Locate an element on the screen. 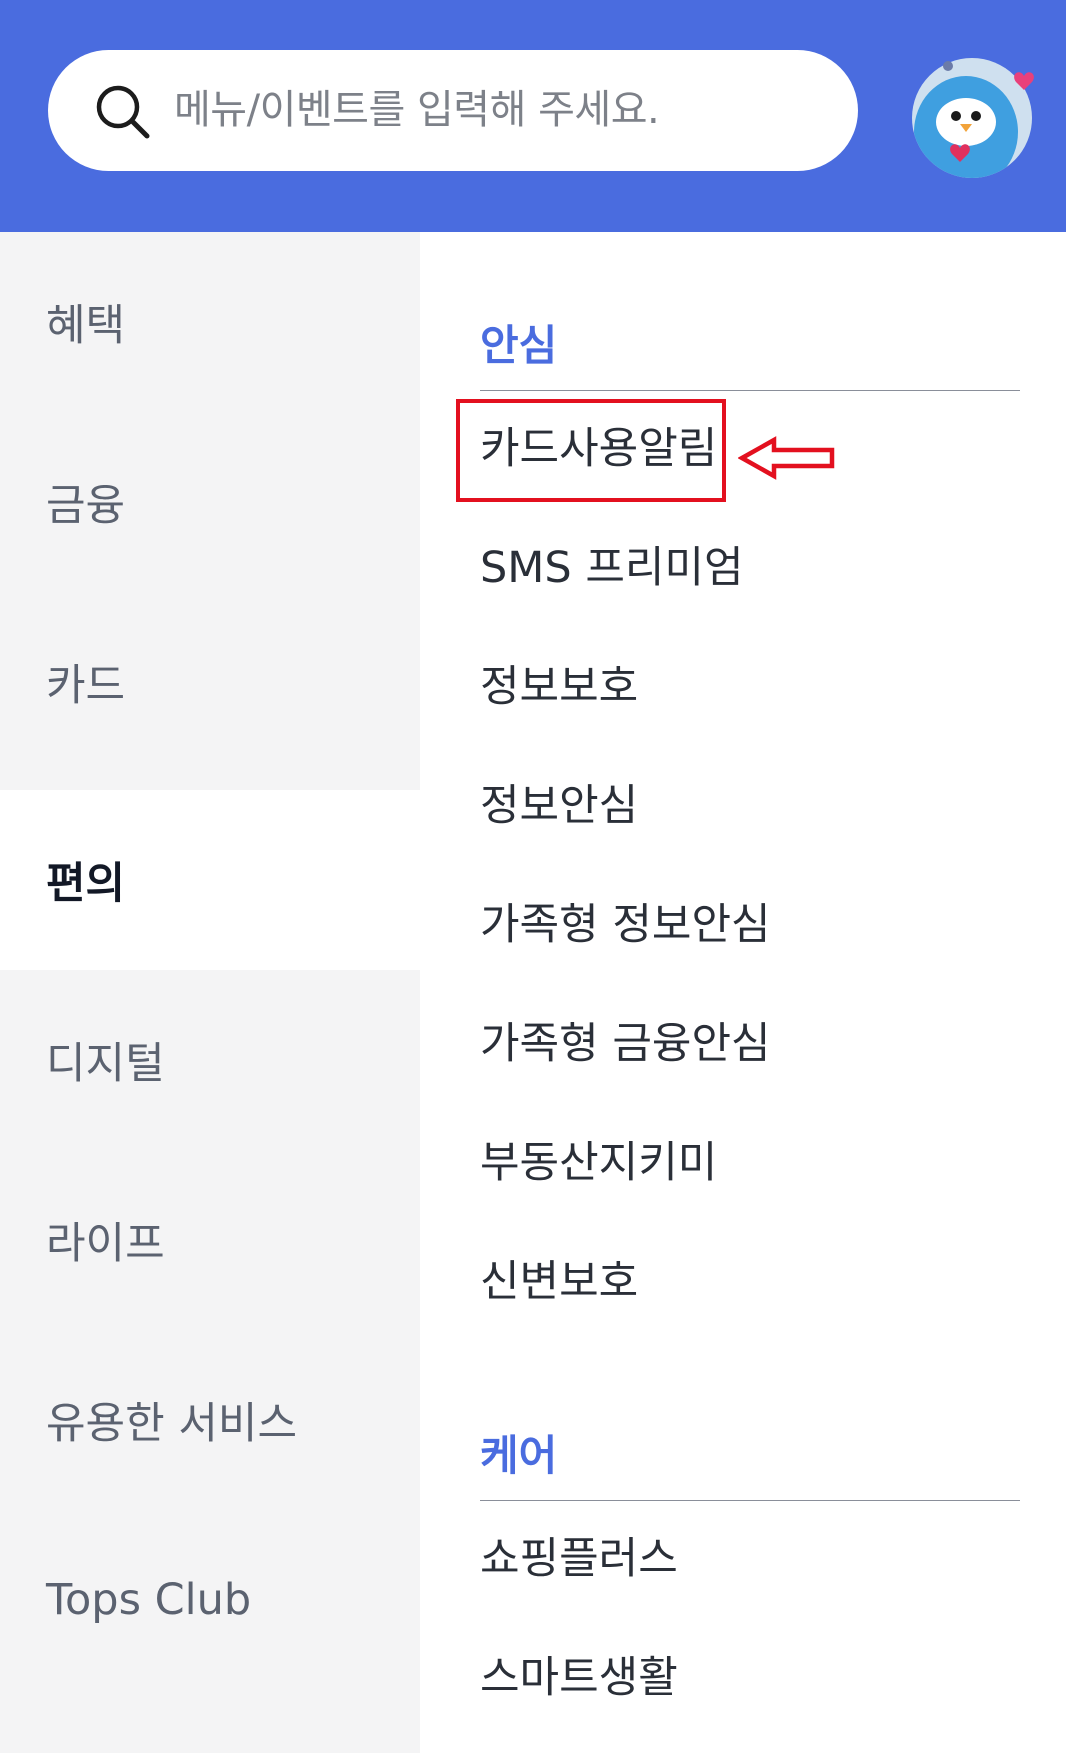  menu-item-family-info-safety: 가족형 정보안심 is located at coordinates (625, 925).